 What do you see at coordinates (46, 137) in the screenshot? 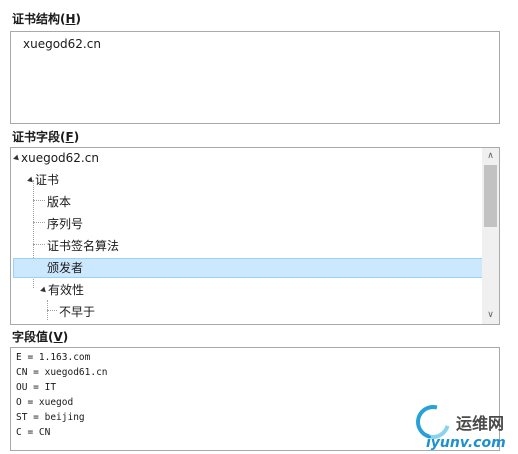
I see `fields-label: 证书字段(F)` at bounding box center [46, 137].